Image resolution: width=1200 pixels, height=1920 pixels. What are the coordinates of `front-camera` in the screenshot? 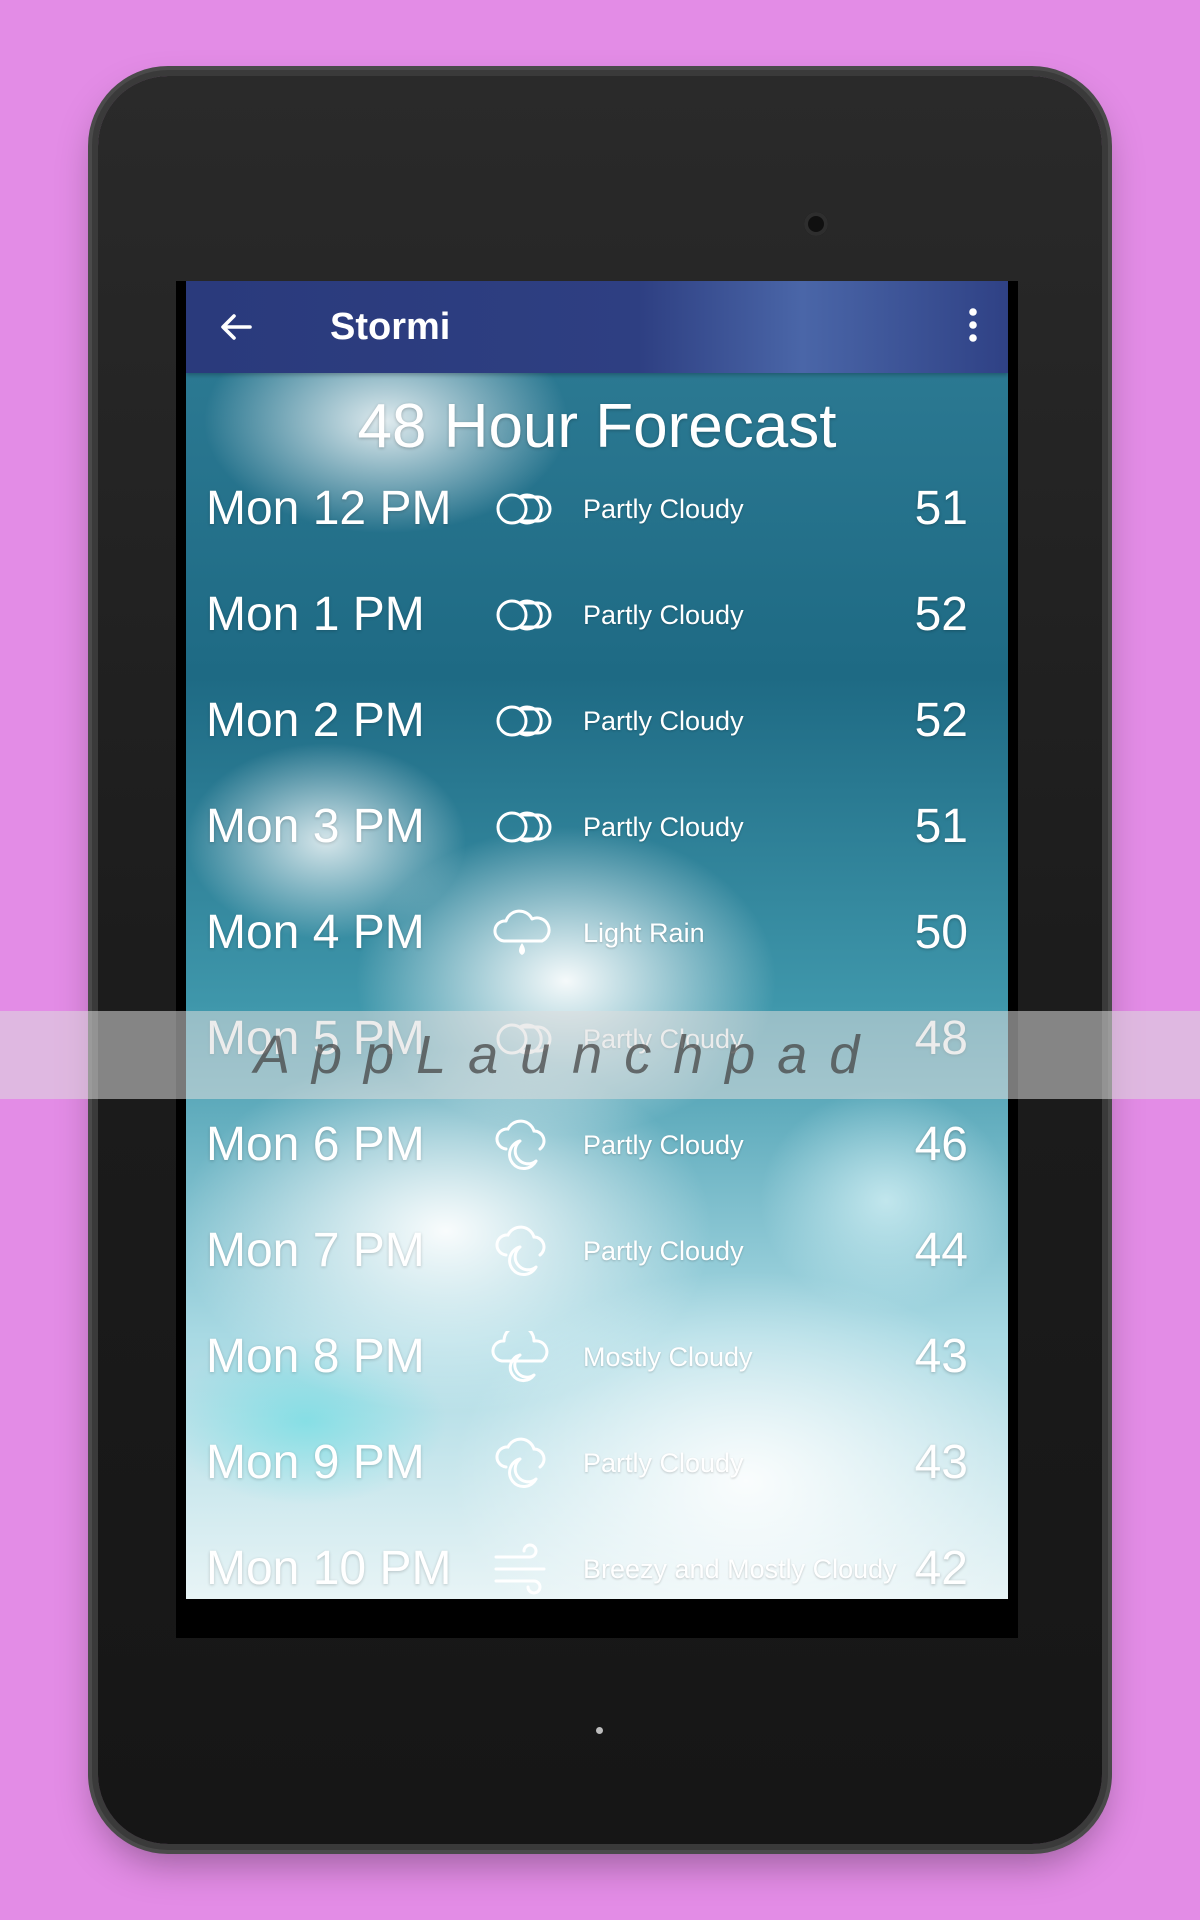 It's located at (816, 224).